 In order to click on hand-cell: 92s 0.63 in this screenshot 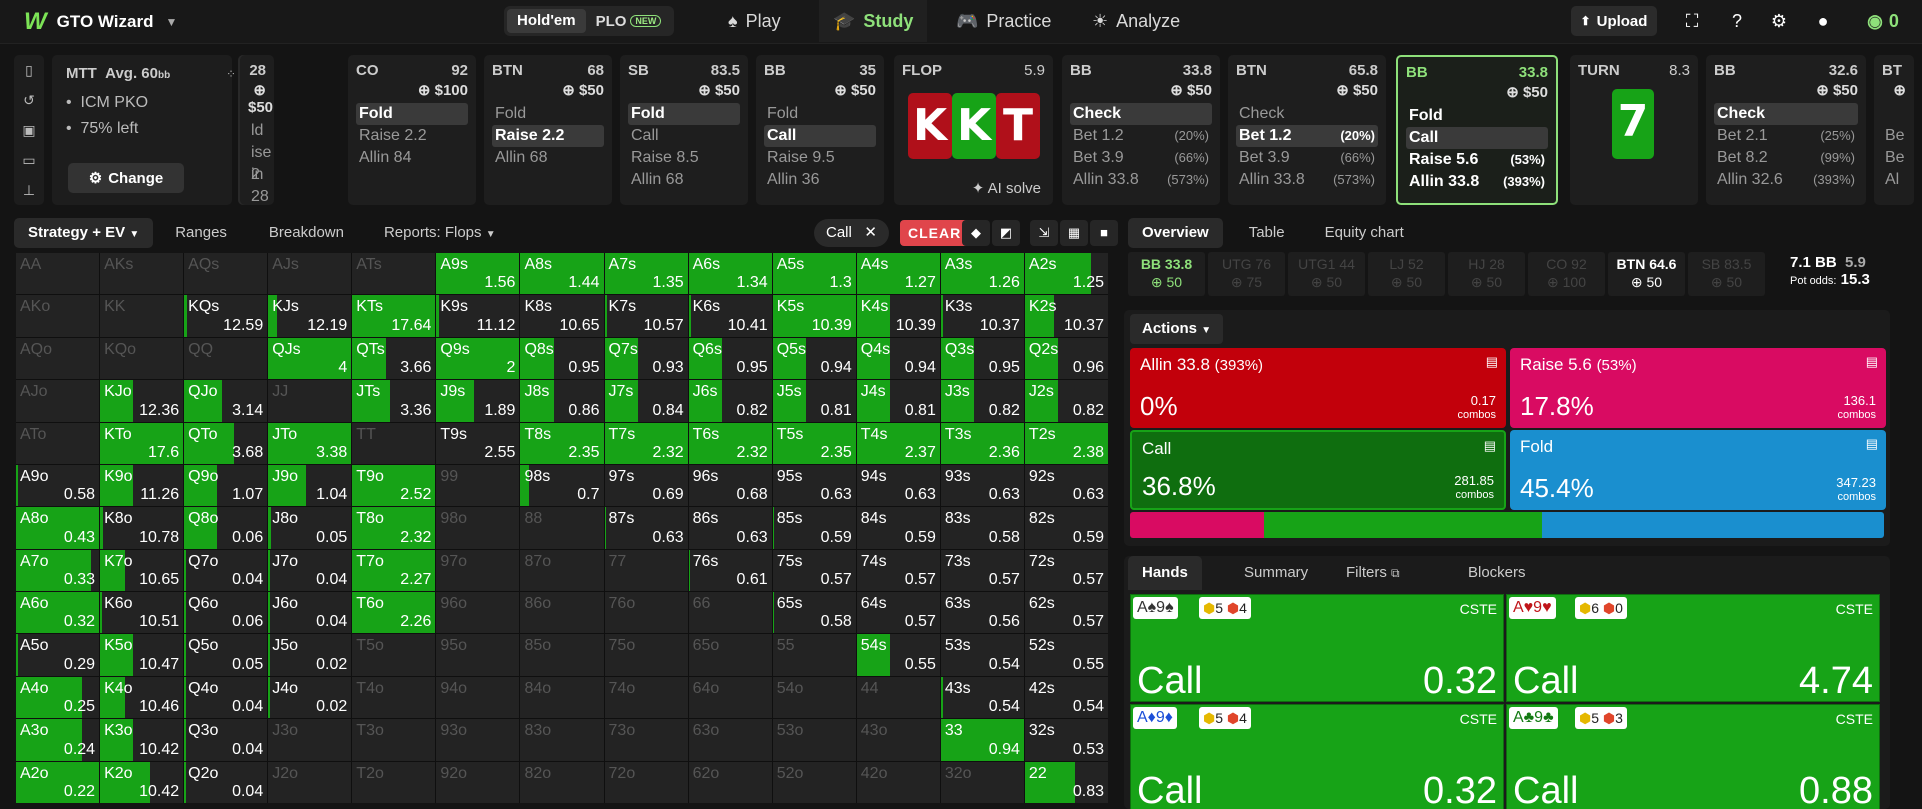, I will do `click(1066, 485)`.